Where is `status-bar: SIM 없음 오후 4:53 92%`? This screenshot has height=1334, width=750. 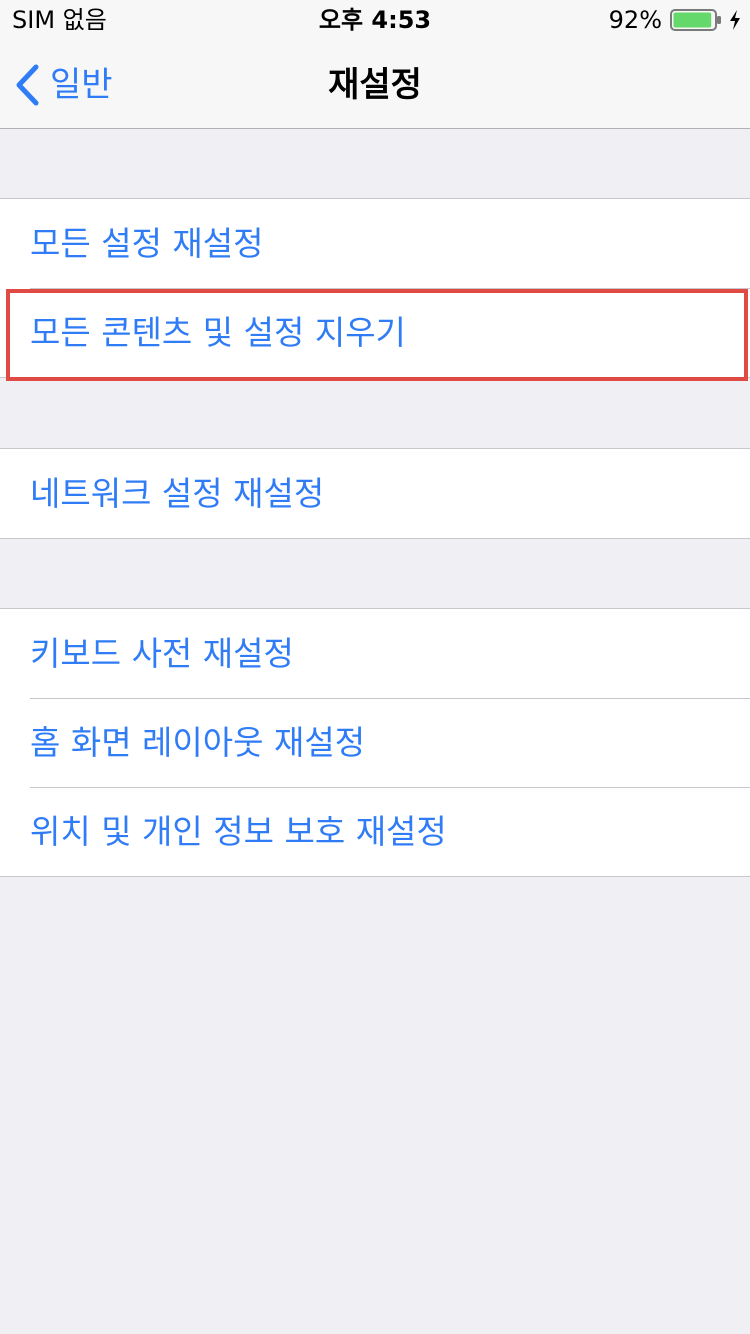
status-bar: SIM 없음 오후 4:53 92% is located at coordinates (375, 20).